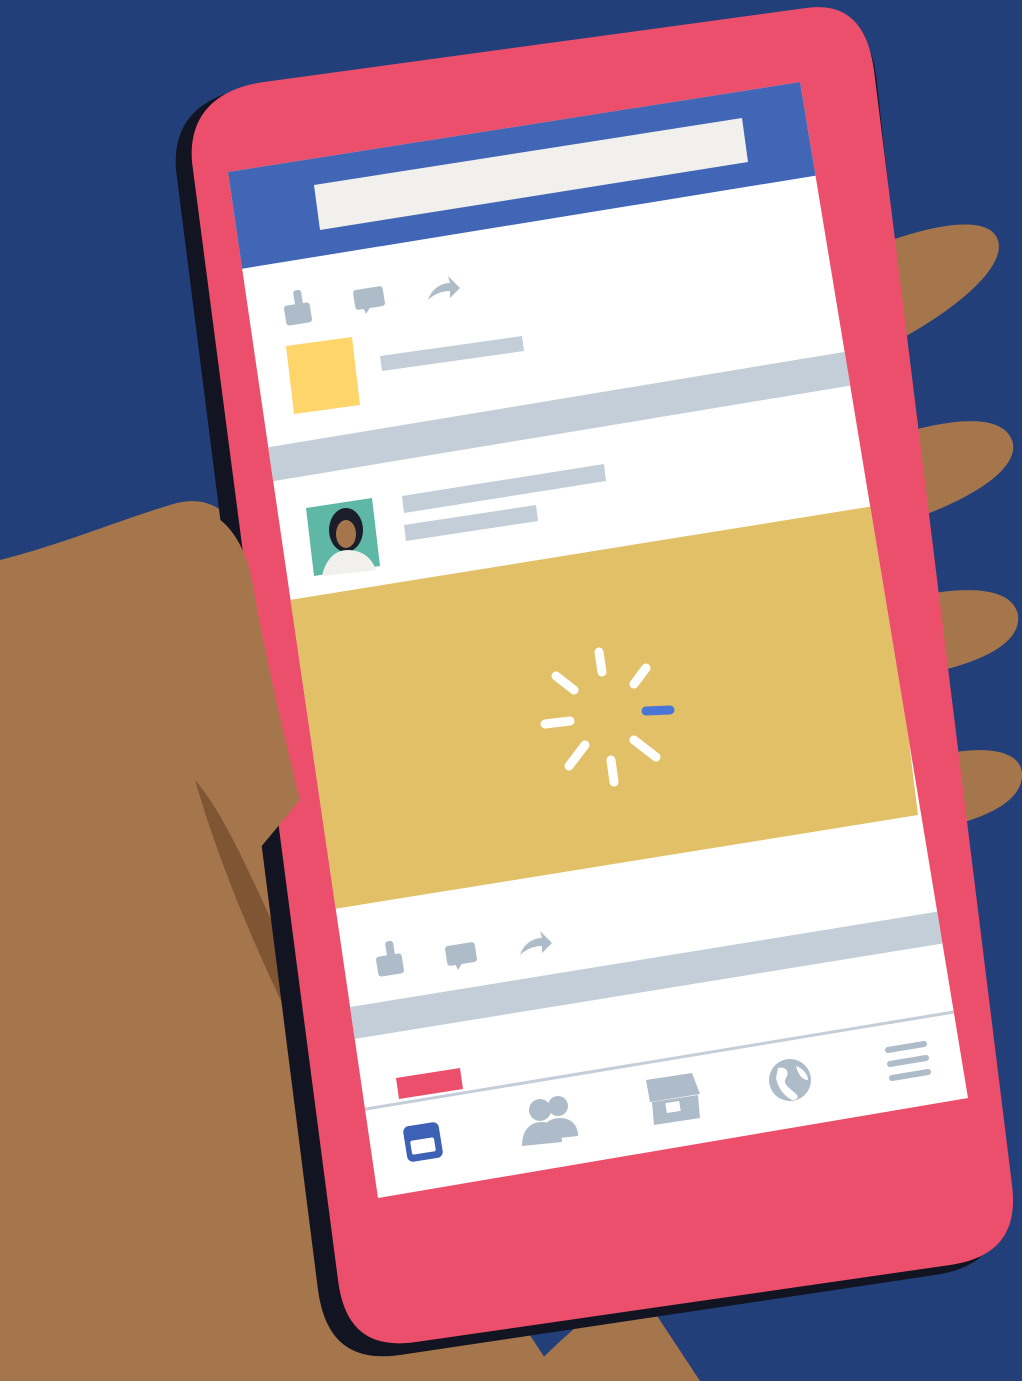 This screenshot has height=1381, width=1022. Describe the element at coordinates (343, 537) in the screenshot. I see `post-2-avatar` at that location.